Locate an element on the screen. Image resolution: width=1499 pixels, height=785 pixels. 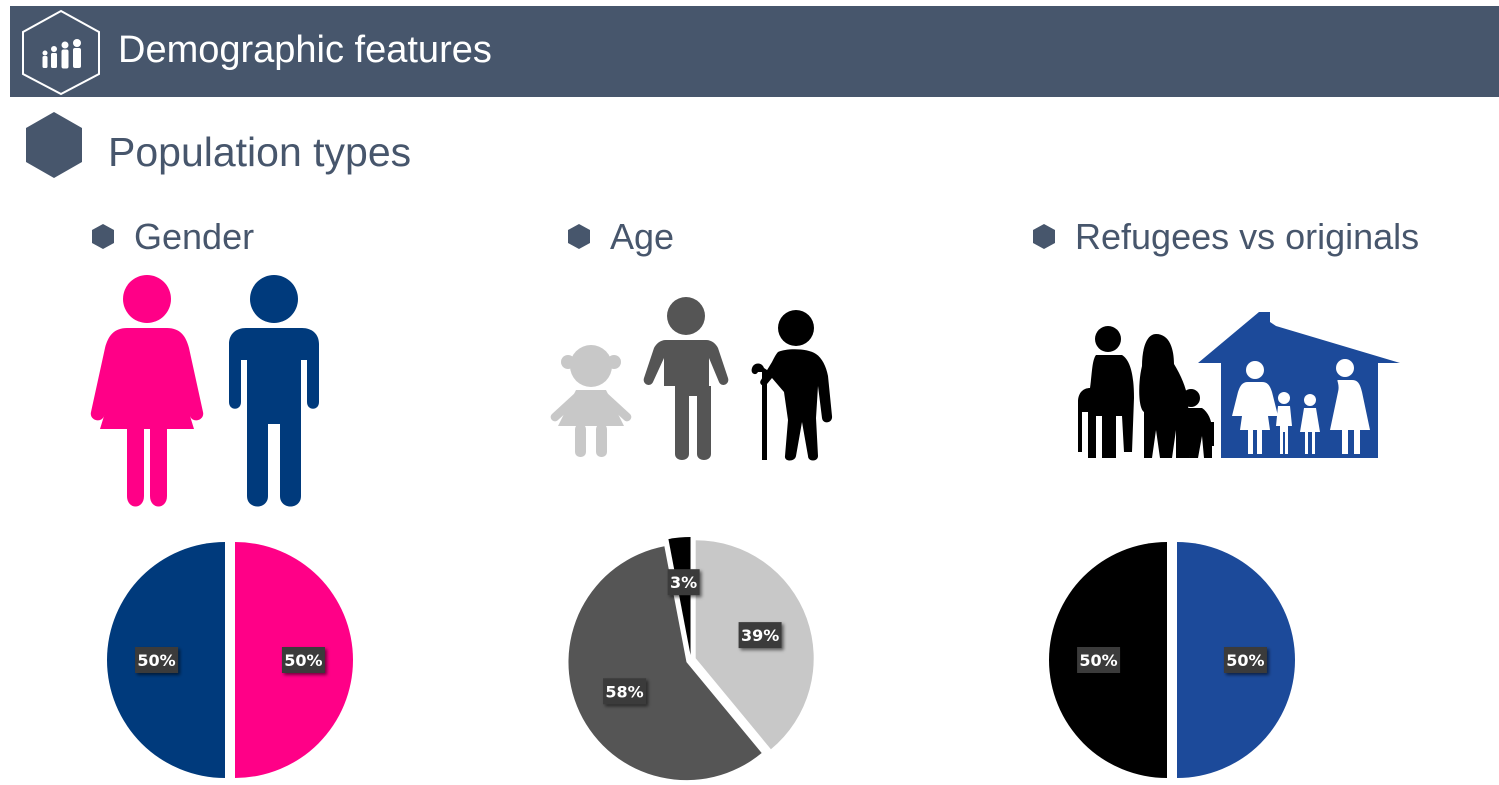
column-heading-label: Refugees vs originals is located at coordinates (1247, 236).